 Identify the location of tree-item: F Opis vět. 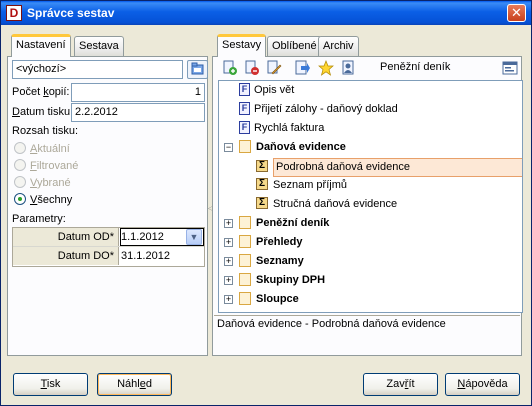
(266, 91).